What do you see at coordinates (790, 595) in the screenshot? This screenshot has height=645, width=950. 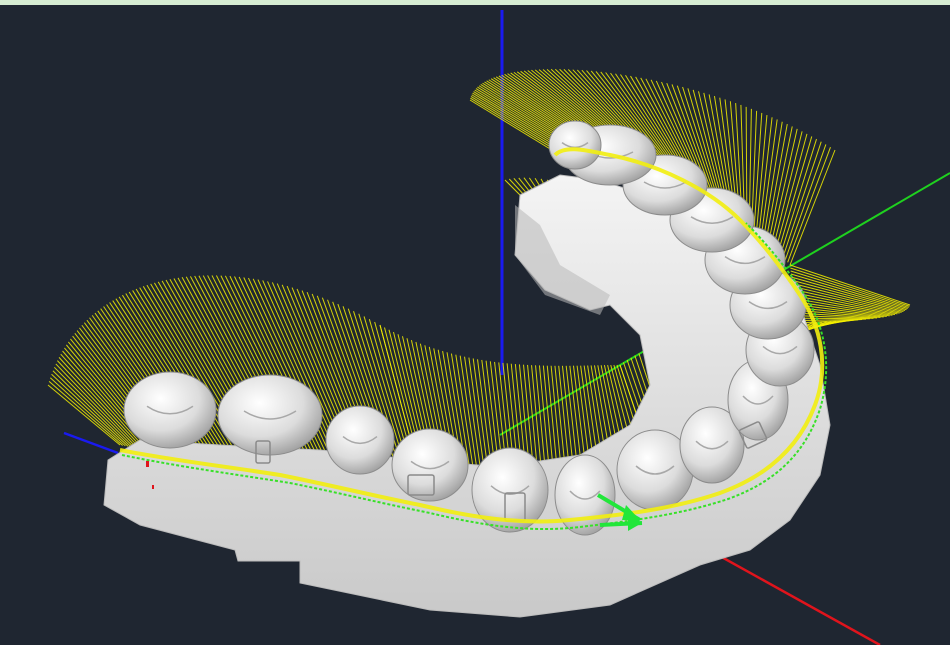 I see `x-axis-line` at bounding box center [790, 595].